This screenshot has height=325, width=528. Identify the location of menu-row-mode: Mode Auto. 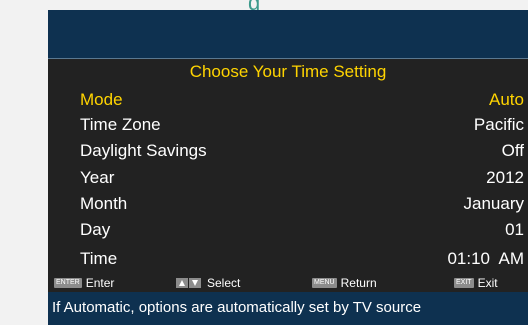
(302, 101).